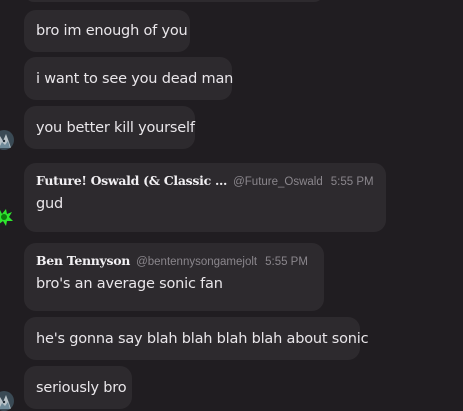 The width and height of the screenshot is (463, 411). I want to click on message-bubble: i want to see you dead man, so click(129, 78).